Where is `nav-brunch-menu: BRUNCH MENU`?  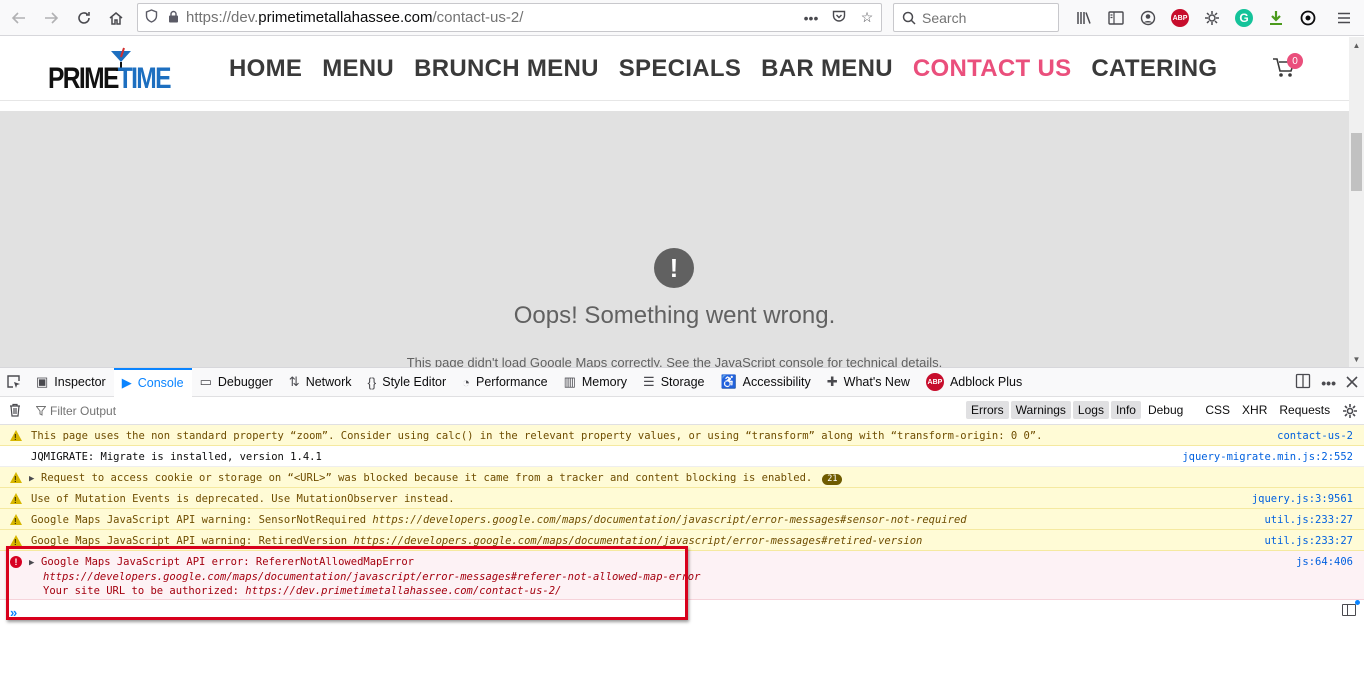 nav-brunch-menu: BRUNCH MENU is located at coordinates (506, 69).